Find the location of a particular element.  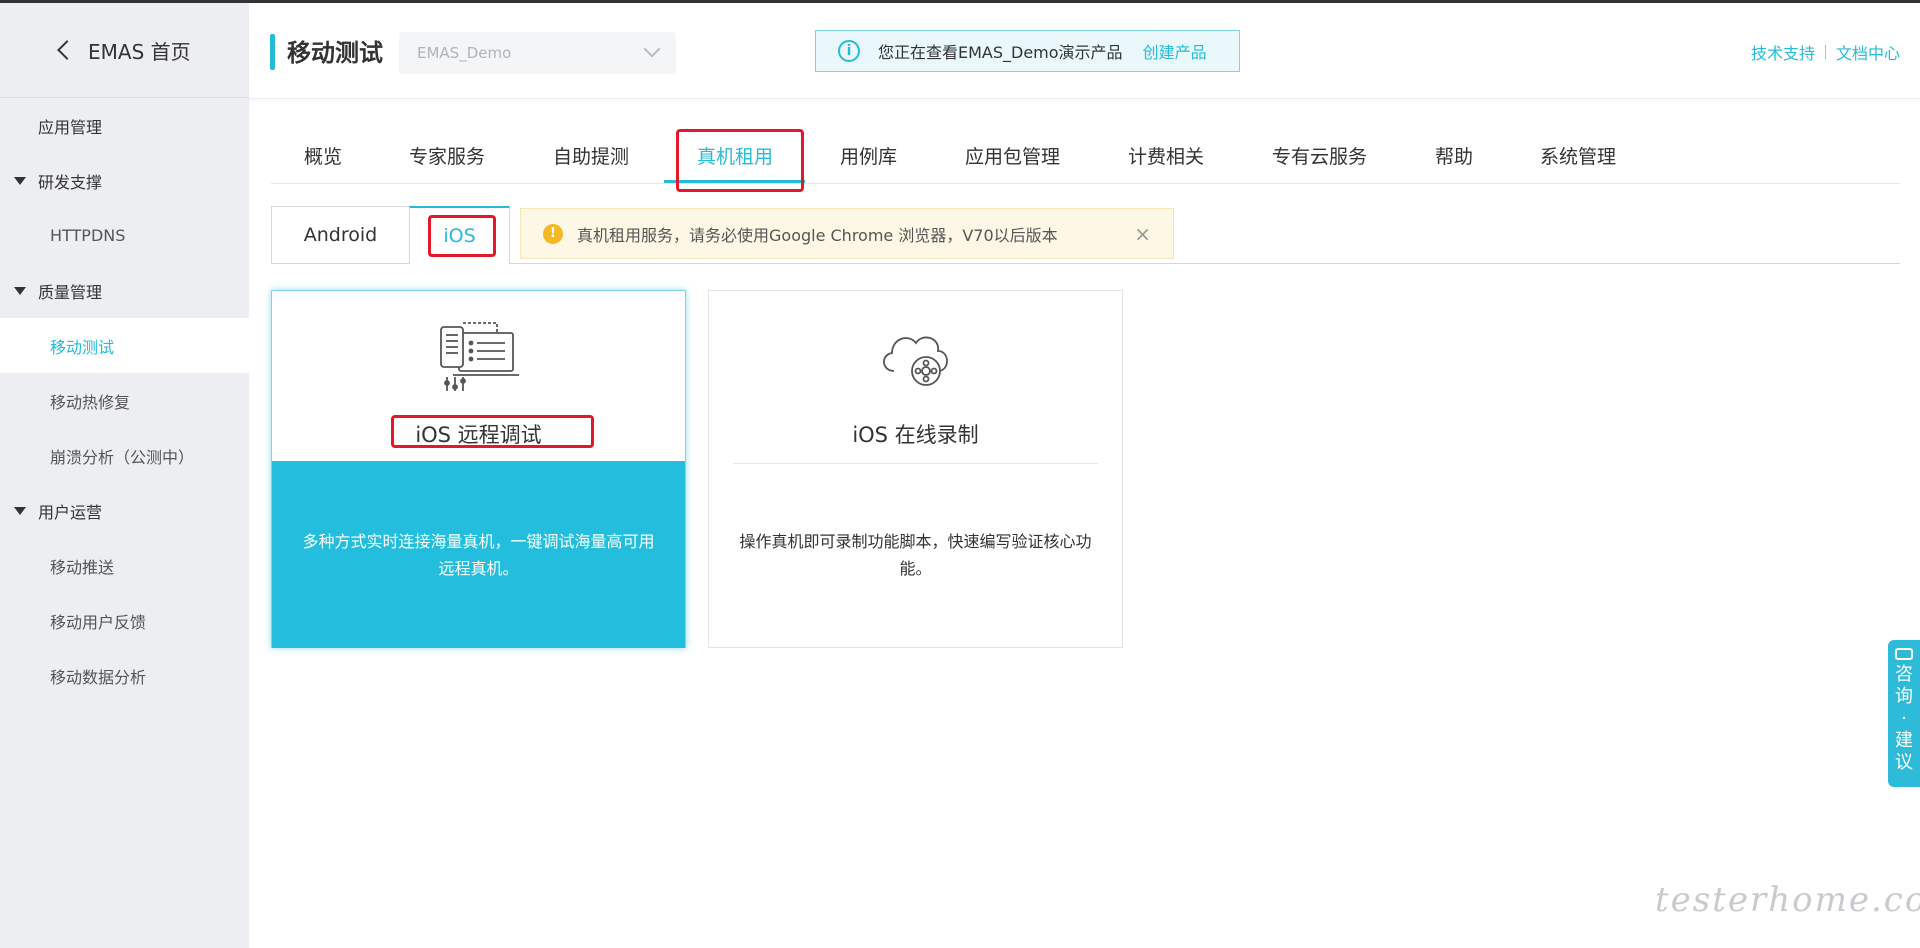

tab-expert-service: 专家服务 is located at coordinates (447, 155).